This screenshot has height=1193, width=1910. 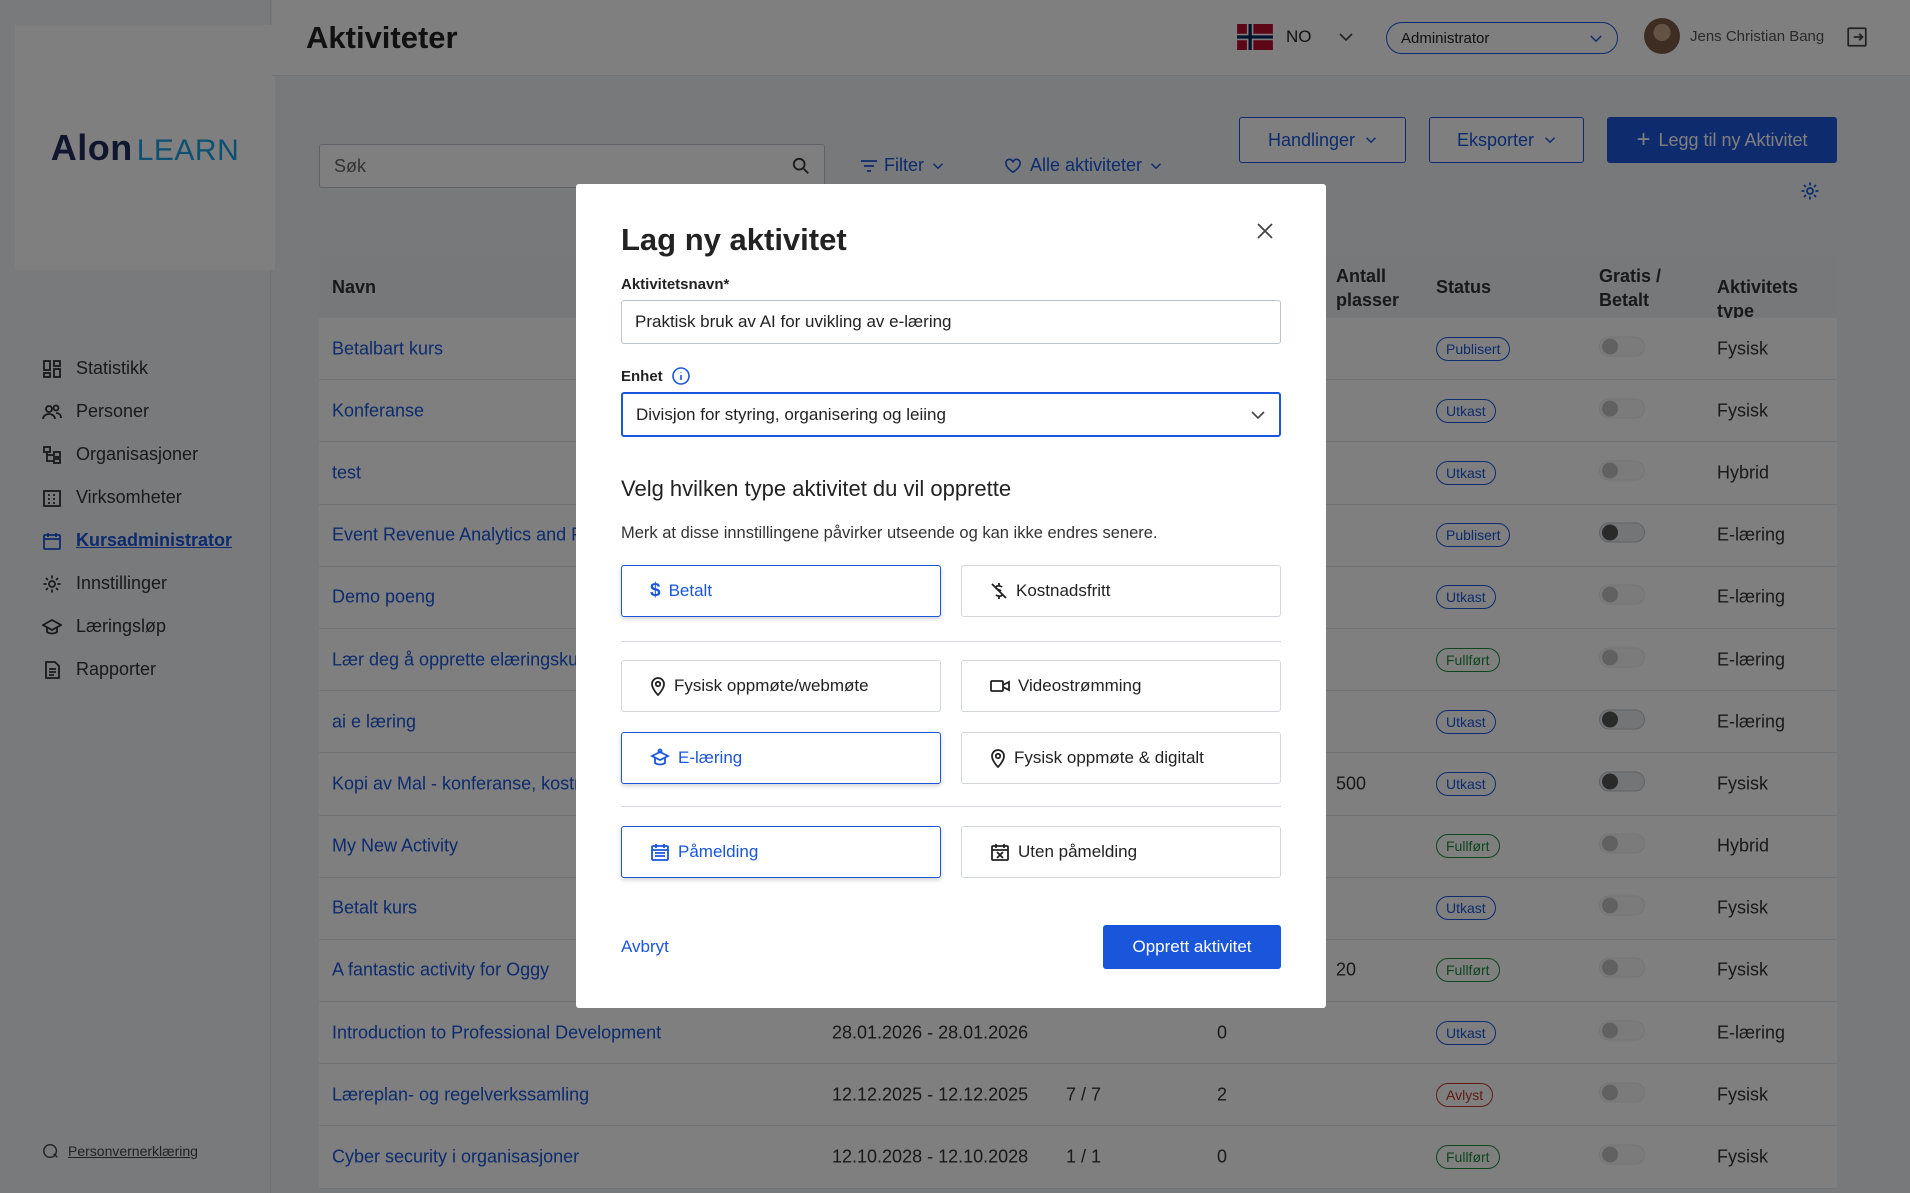 What do you see at coordinates (718, 851) in the screenshot?
I see `option-registration-label: Påmelding` at bounding box center [718, 851].